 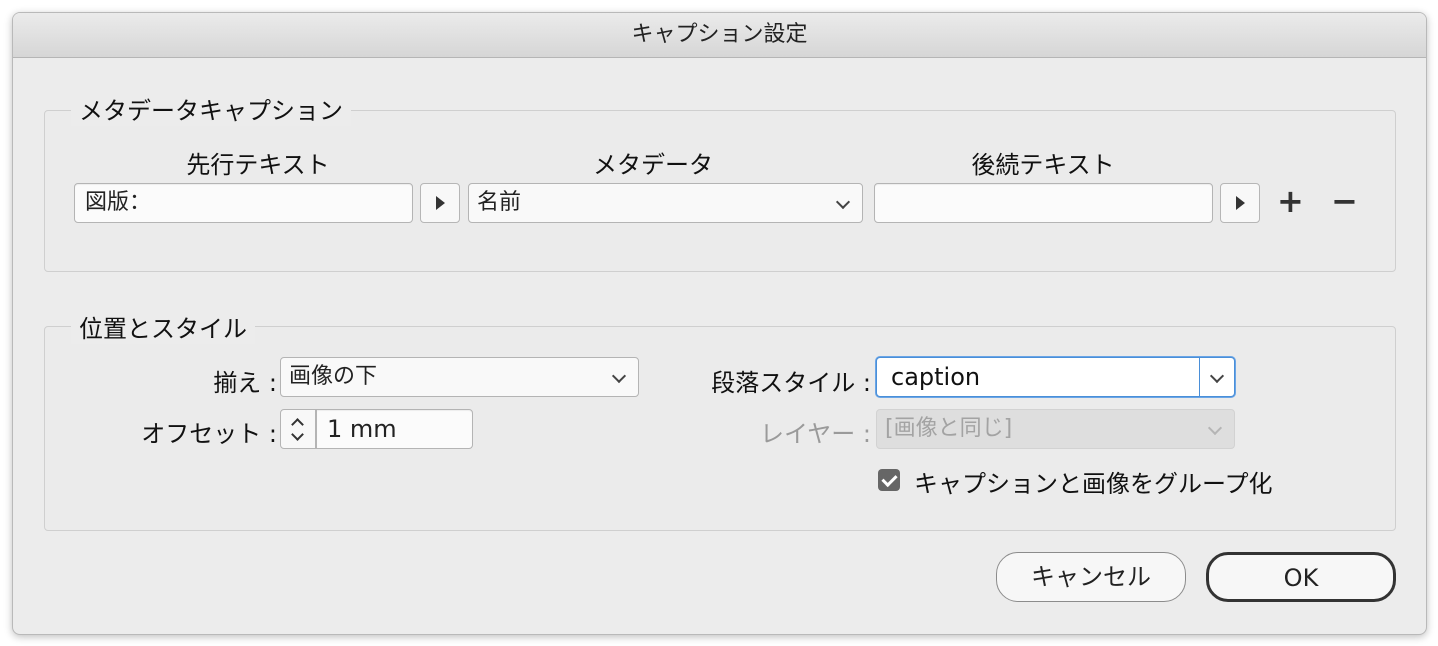 What do you see at coordinates (209, 434) in the screenshot?
I see `offset-label: オフセット :` at bounding box center [209, 434].